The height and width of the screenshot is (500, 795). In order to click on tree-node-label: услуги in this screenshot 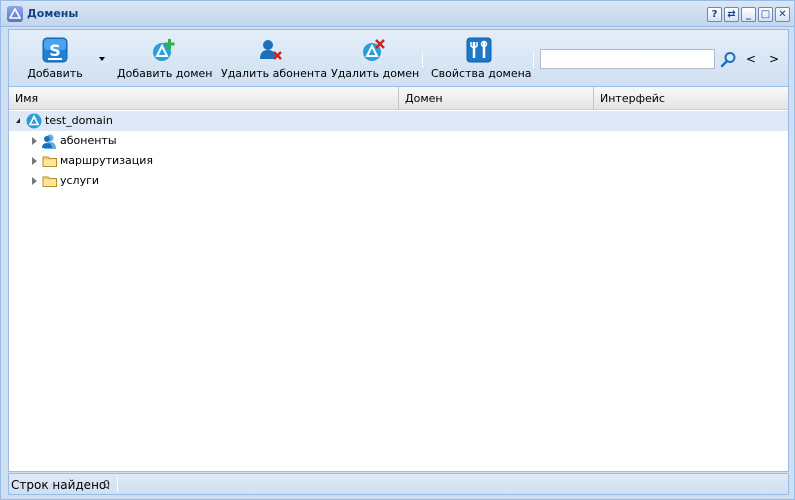, I will do `click(80, 180)`.